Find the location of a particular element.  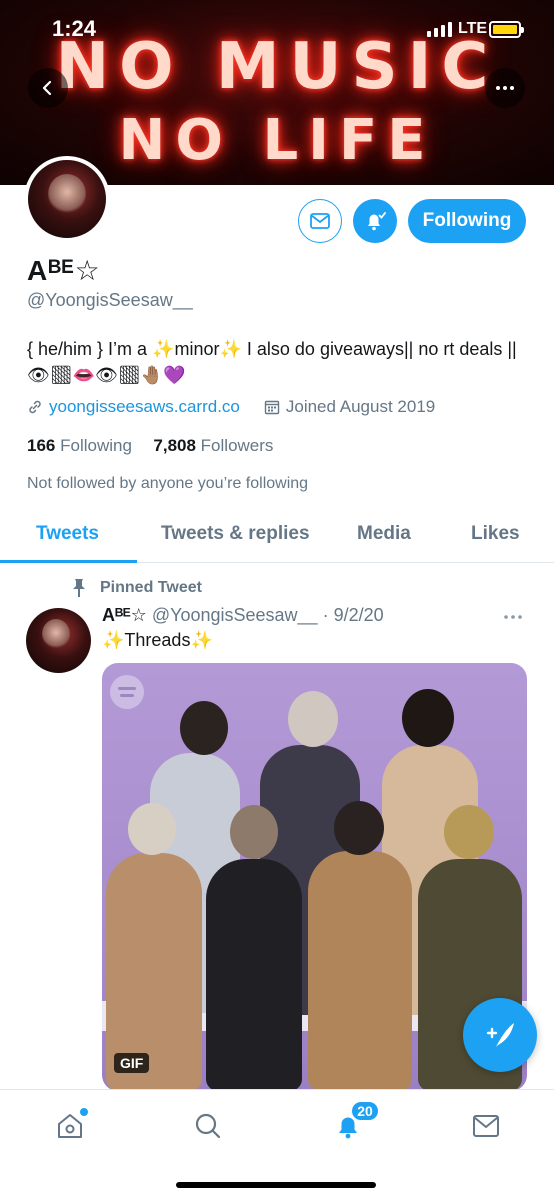

joined-date: Joined August 2019 is located at coordinates (360, 406).